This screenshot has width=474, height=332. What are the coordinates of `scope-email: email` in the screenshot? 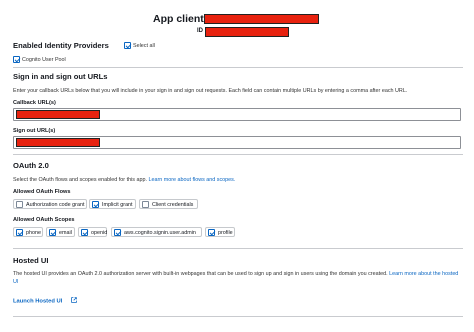 It's located at (60, 232).